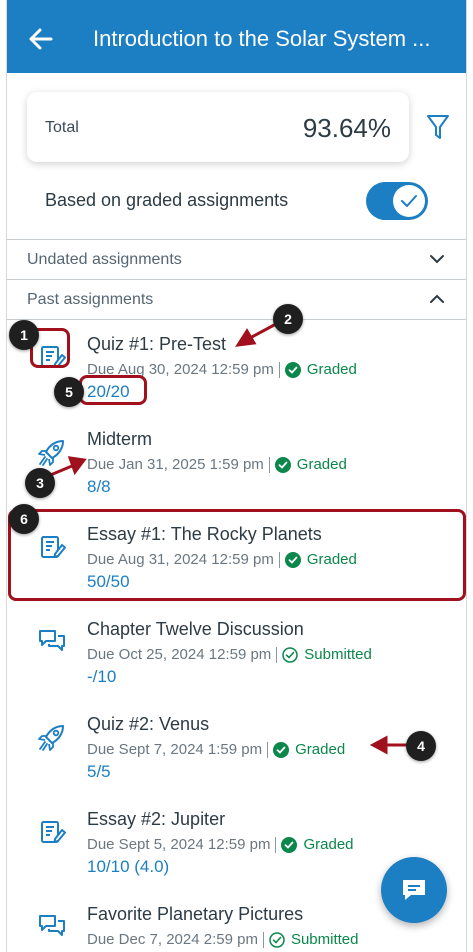 The width and height of the screenshot is (473, 952). Describe the element at coordinates (120, 439) in the screenshot. I see `assignment-name: Midterm` at that location.